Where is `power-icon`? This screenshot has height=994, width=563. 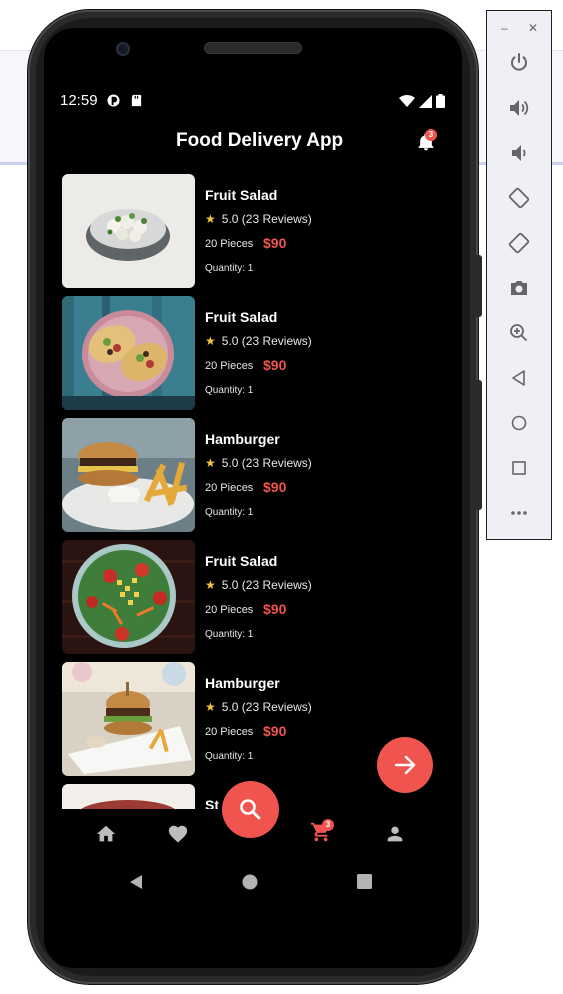 power-icon is located at coordinates (519, 63).